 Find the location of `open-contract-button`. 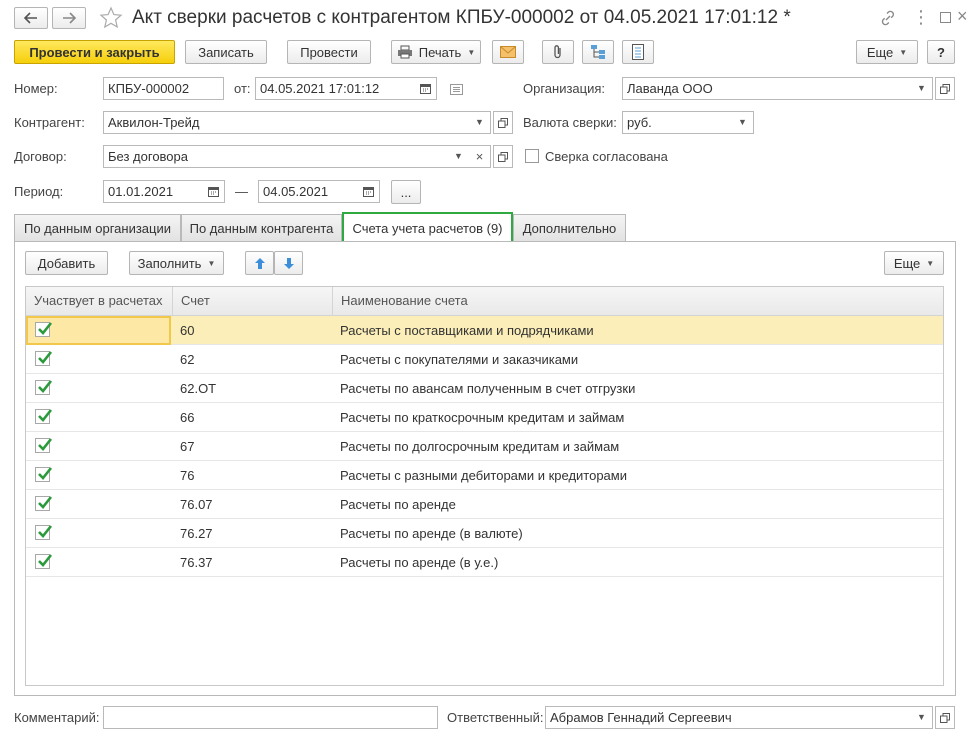

open-contract-button is located at coordinates (503, 156).